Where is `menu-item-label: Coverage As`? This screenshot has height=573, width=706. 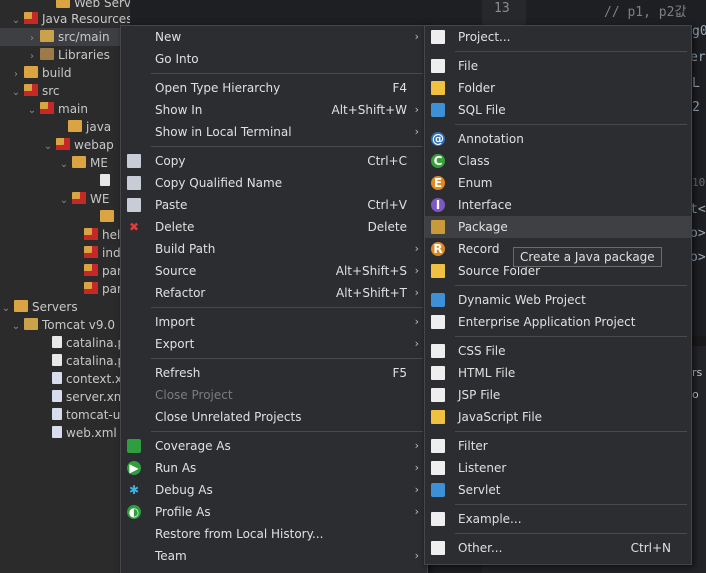 menu-item-label: Coverage As is located at coordinates (193, 446).